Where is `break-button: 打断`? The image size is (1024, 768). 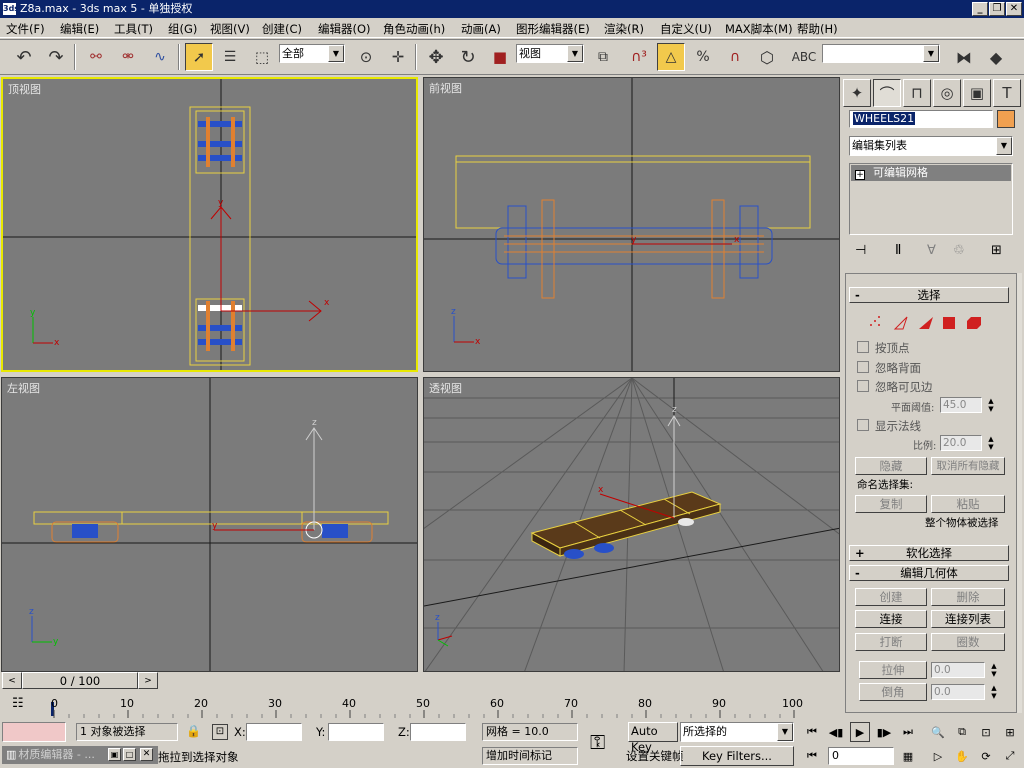 break-button: 打断 is located at coordinates (891, 642).